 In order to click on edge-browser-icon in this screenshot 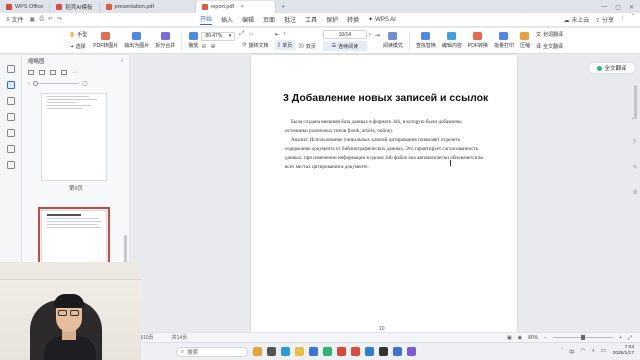, I will do `click(285, 351)`.